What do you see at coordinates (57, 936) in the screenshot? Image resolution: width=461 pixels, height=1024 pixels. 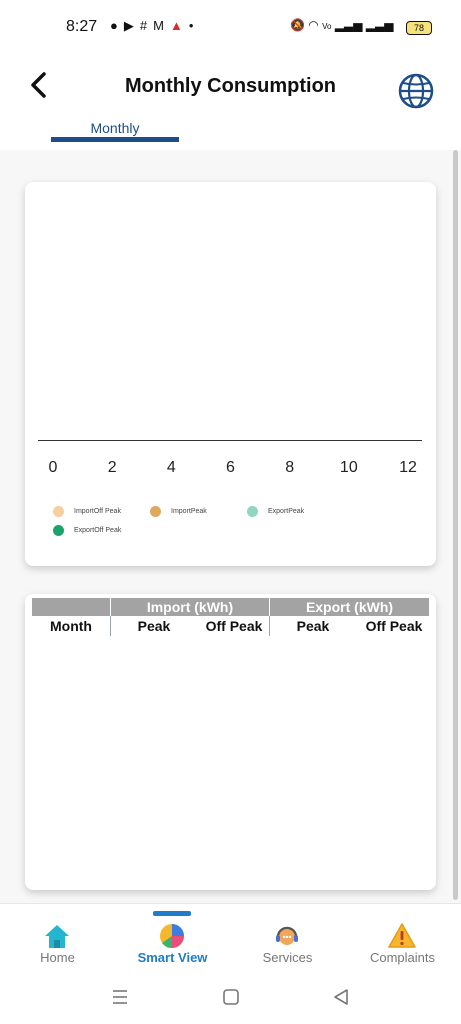 I see `home-icon` at bounding box center [57, 936].